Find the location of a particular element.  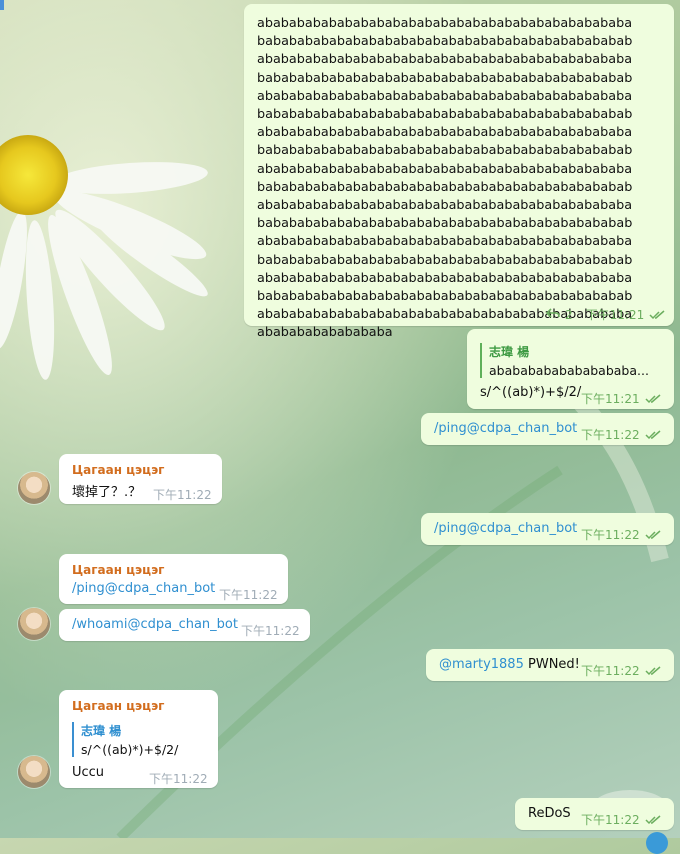

message-outgoing: @marty1885 PWNed! 下午11:22 is located at coordinates (550, 665).